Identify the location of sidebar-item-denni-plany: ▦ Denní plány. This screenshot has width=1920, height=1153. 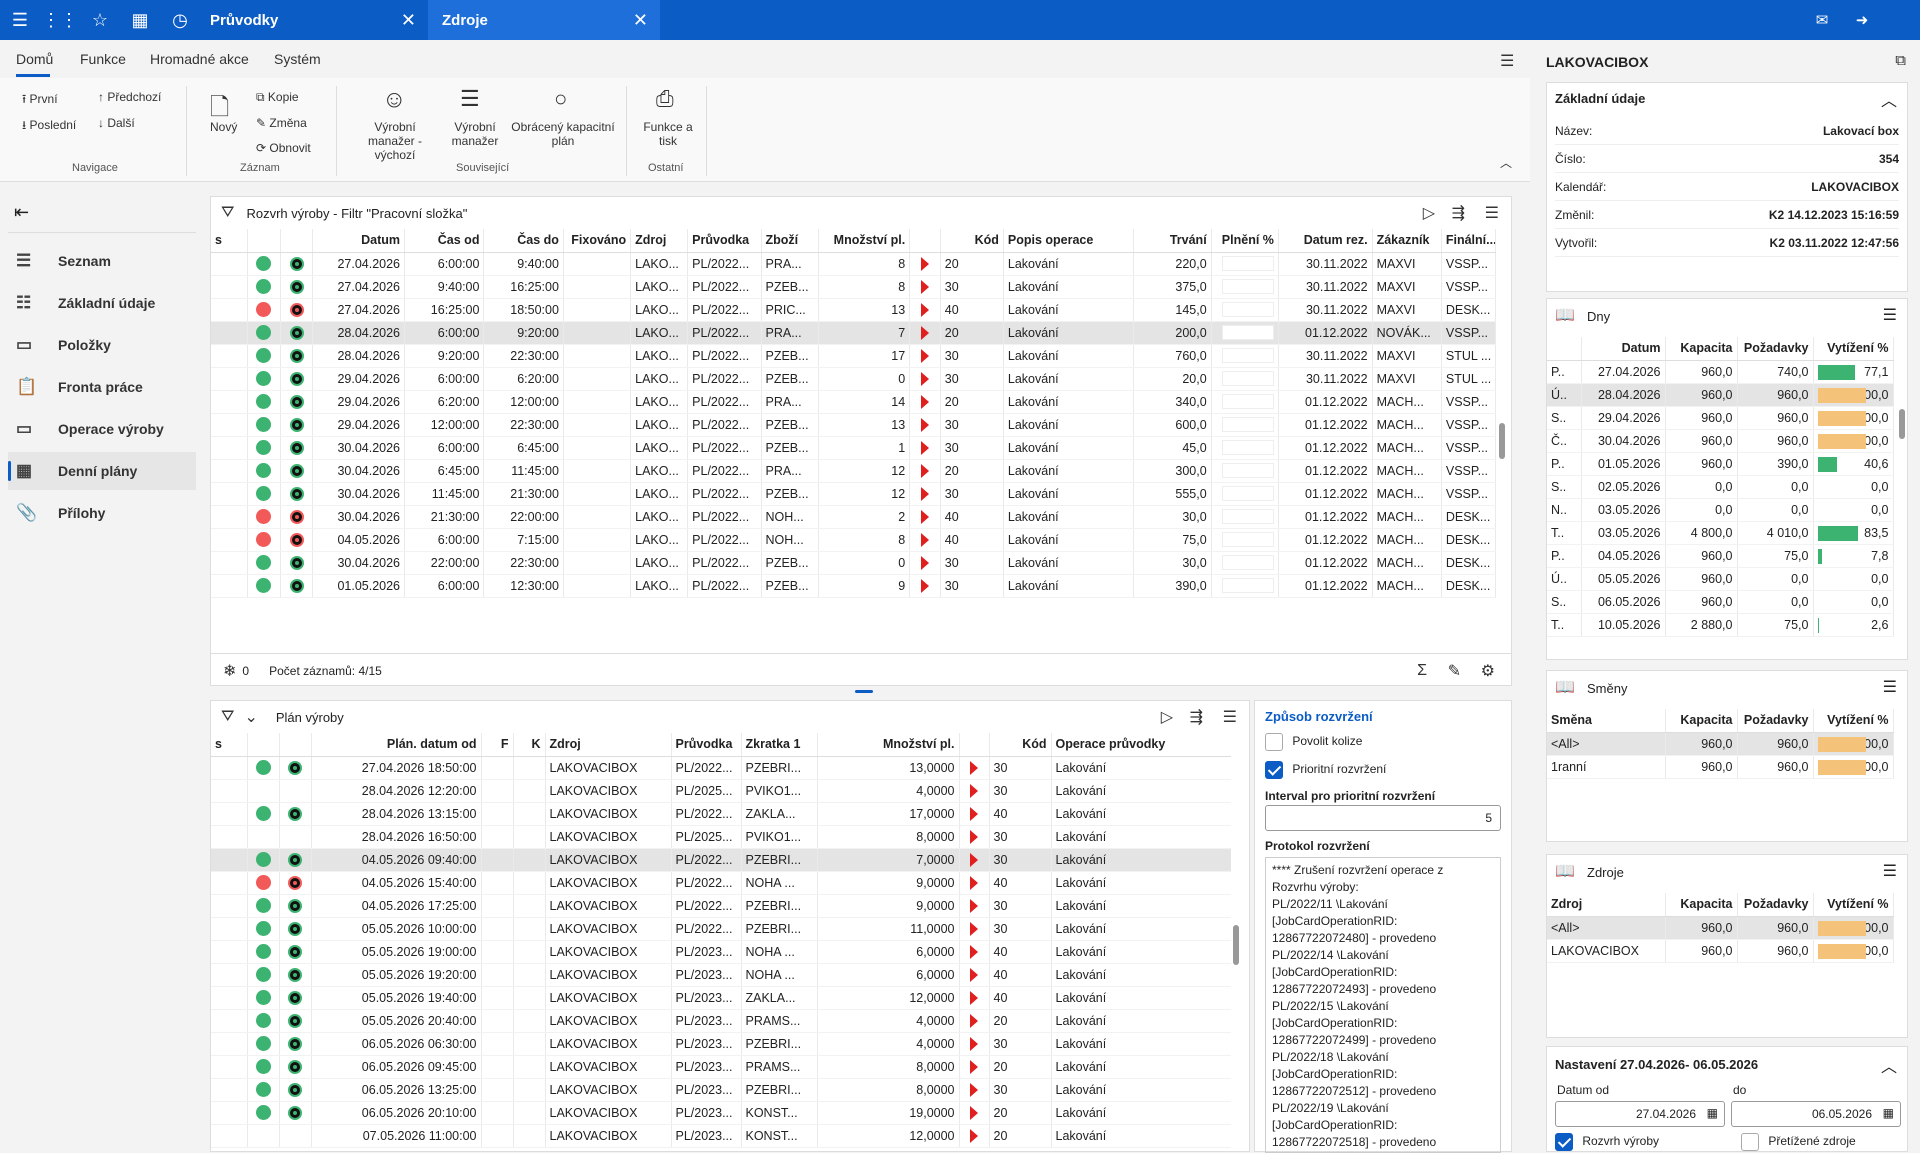
(102, 471).